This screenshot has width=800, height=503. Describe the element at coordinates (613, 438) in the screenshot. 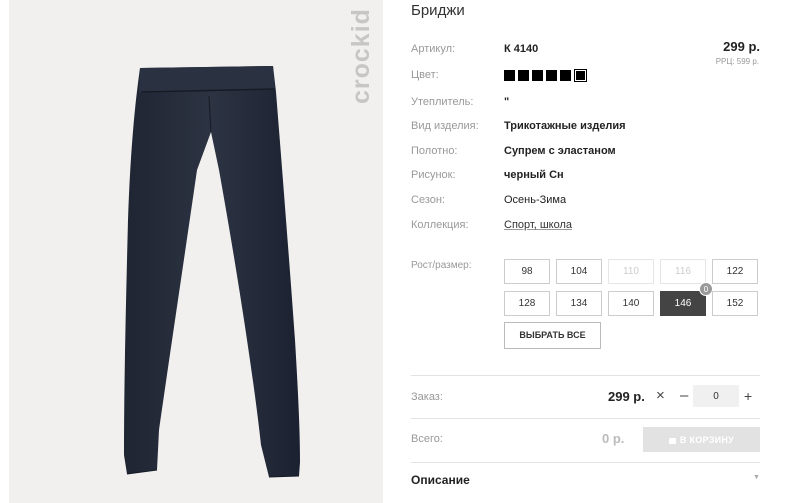

I see `total-value: 0 р.` at that location.